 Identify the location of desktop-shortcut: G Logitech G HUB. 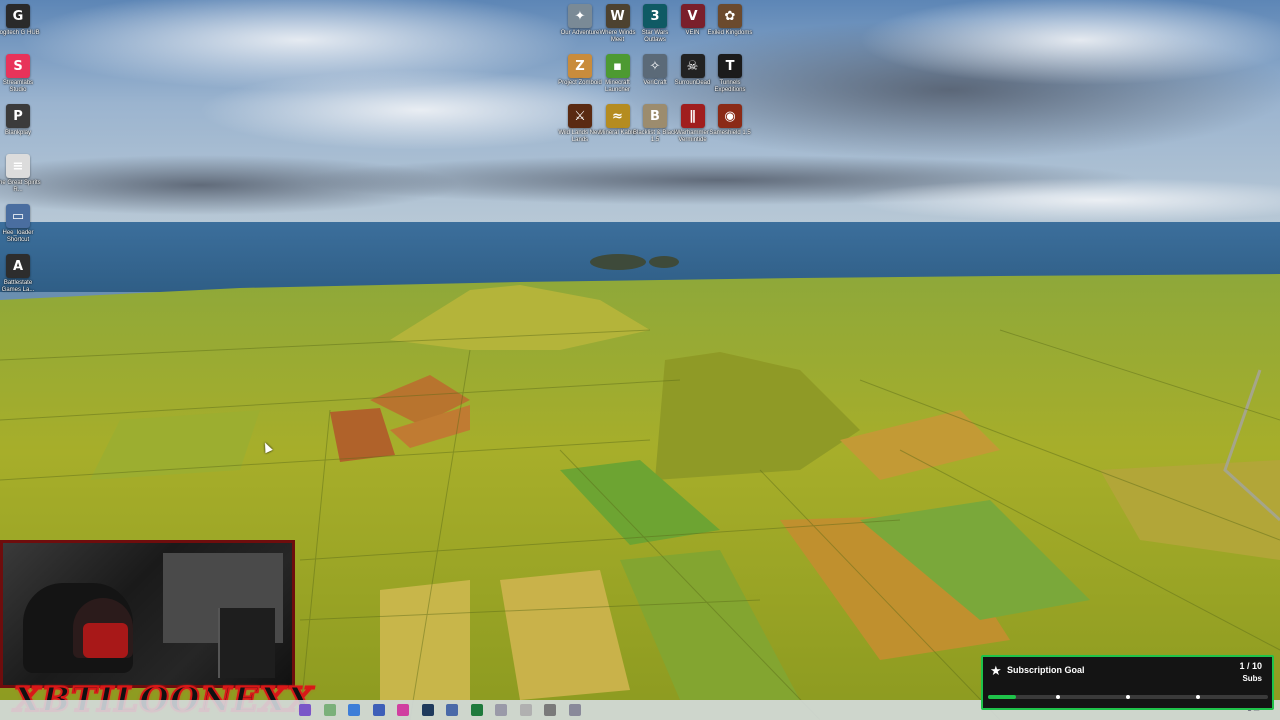
(21, 20).